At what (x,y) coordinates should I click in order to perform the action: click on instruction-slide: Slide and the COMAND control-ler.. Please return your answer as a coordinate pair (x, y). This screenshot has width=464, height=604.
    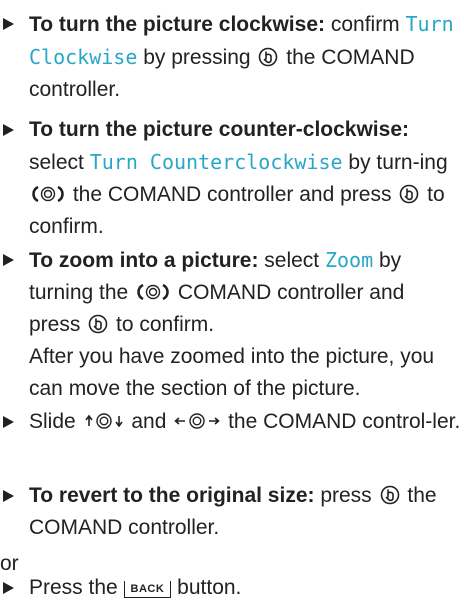
    Looking at the image, I should click on (232, 422).